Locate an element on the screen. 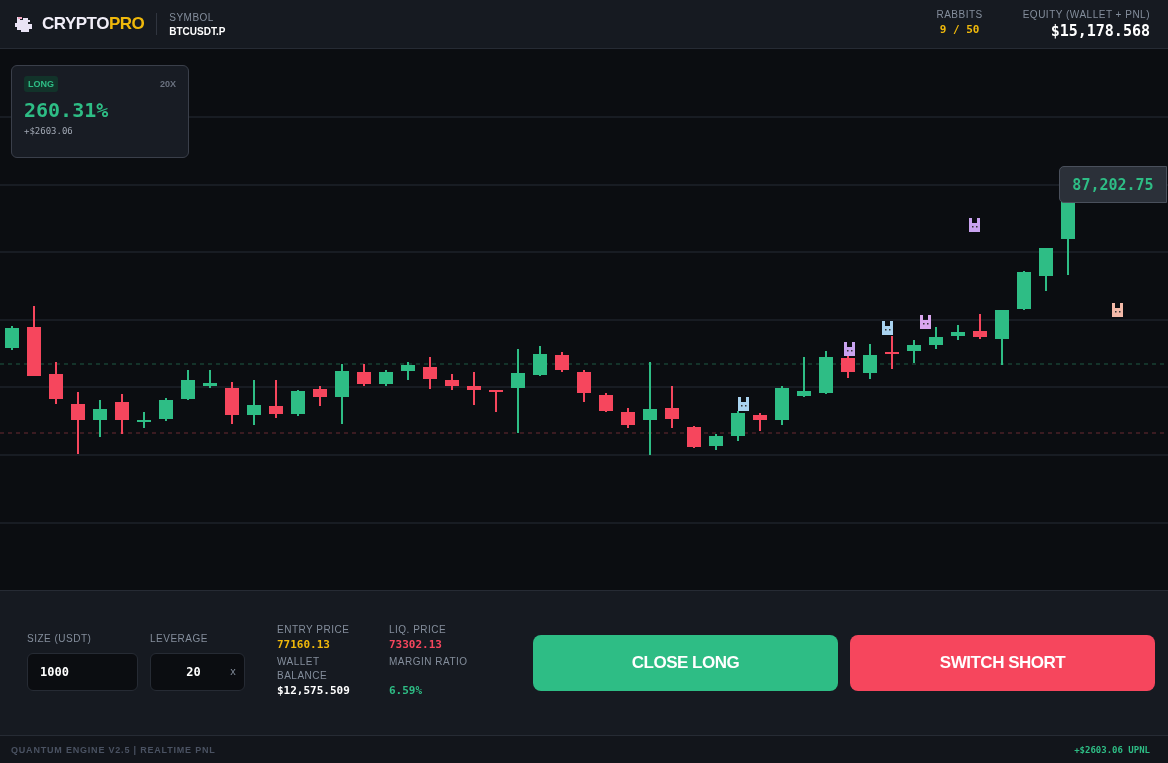 The width and height of the screenshot is (1168, 763). stat-value: 73302.13 is located at coordinates (416, 644).